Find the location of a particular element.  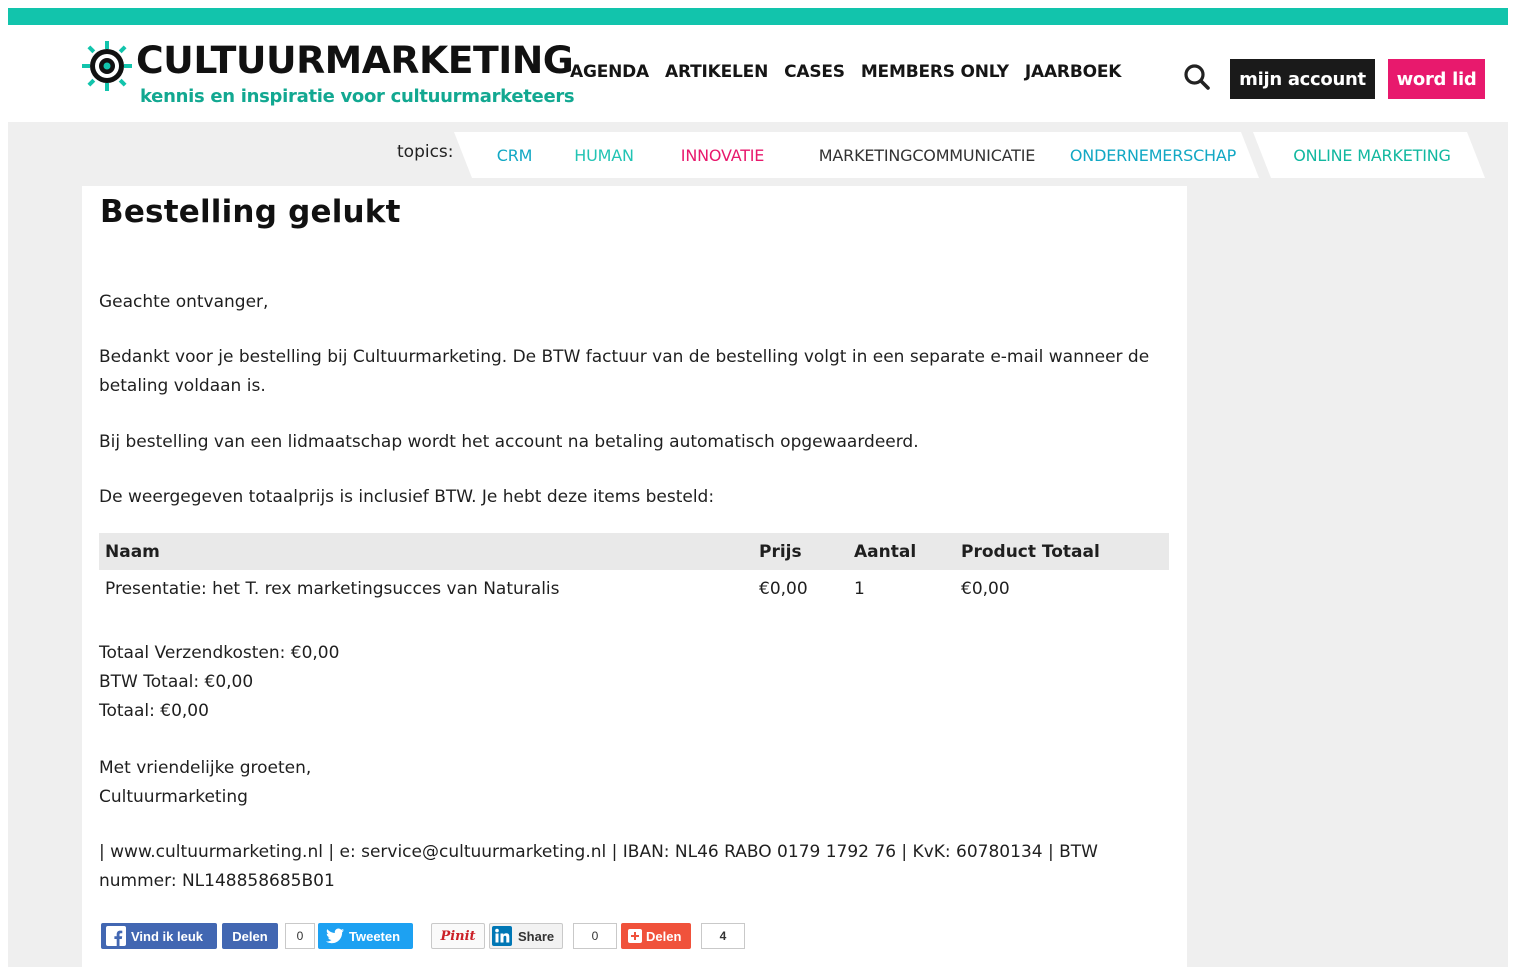

linkedin-share-count: 0 is located at coordinates (595, 936).